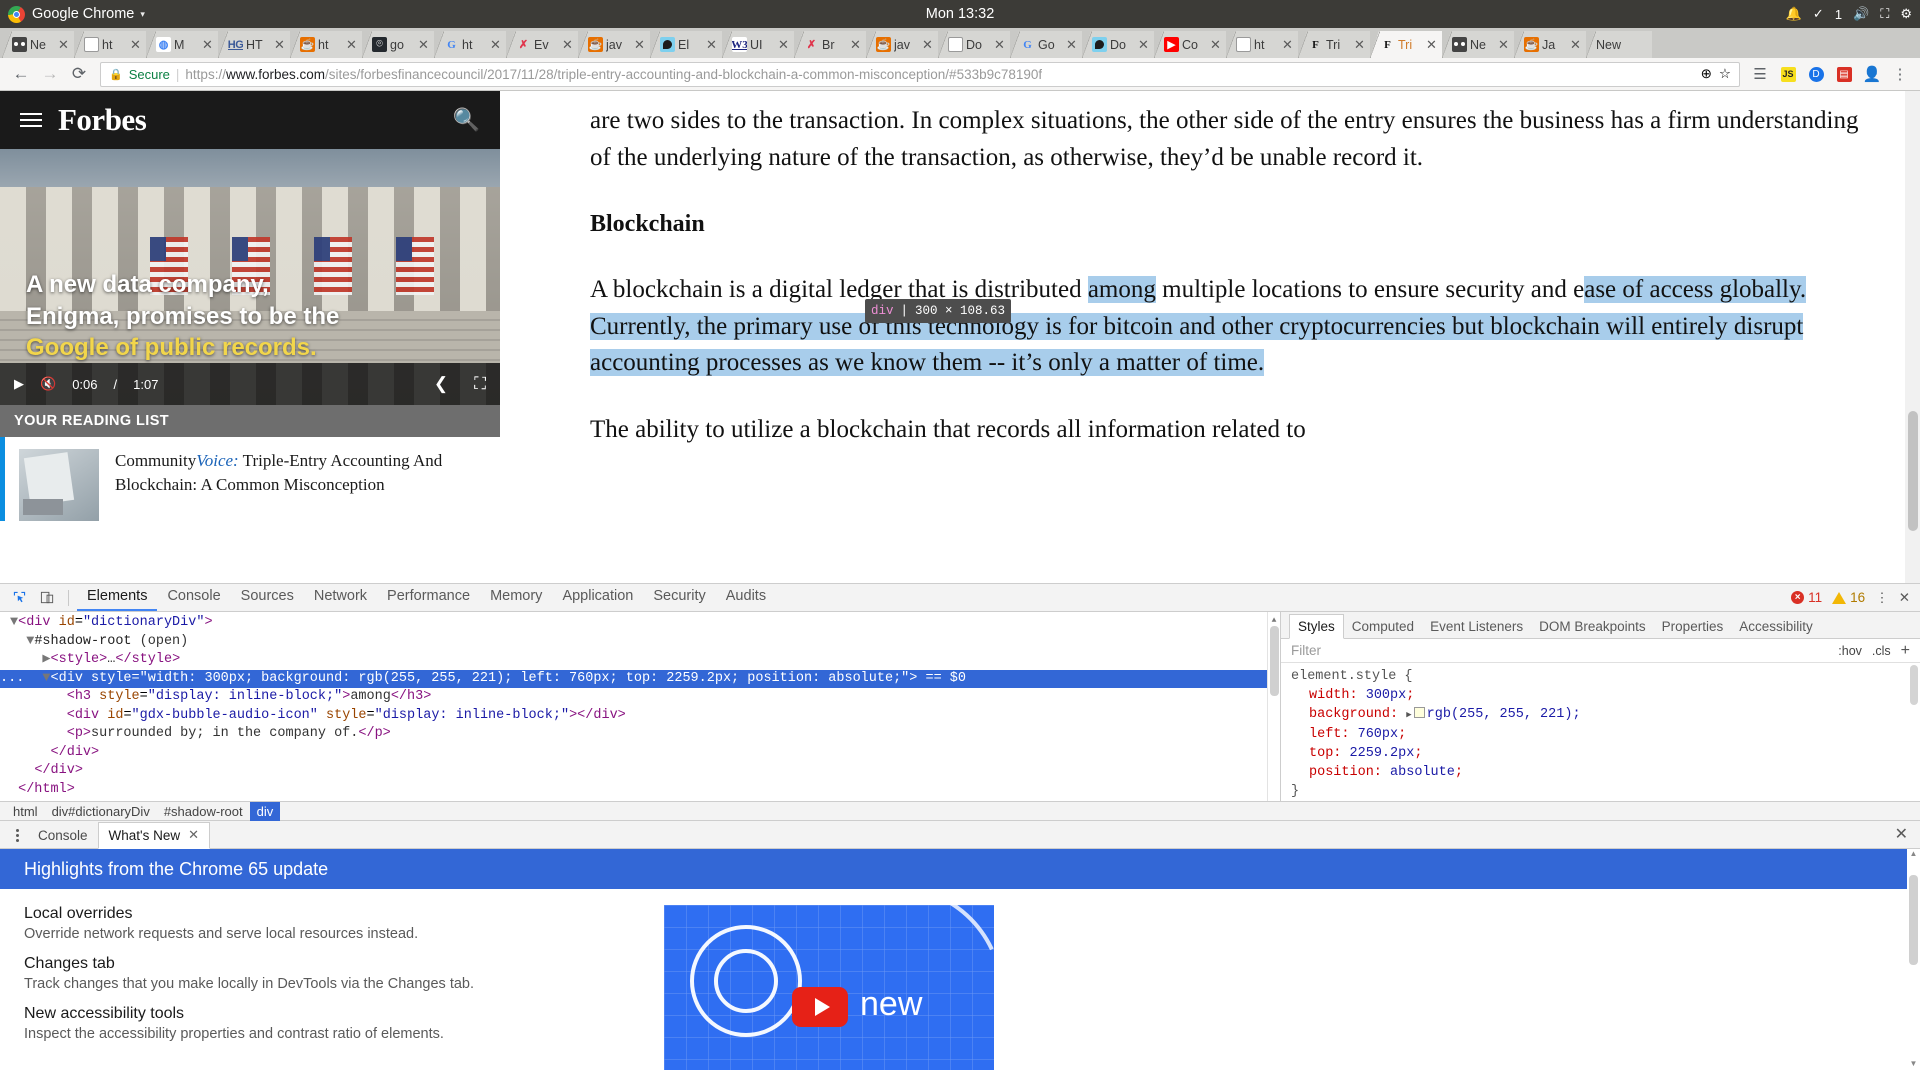  I want to click on cursor-inspect-icon, so click(19, 598).